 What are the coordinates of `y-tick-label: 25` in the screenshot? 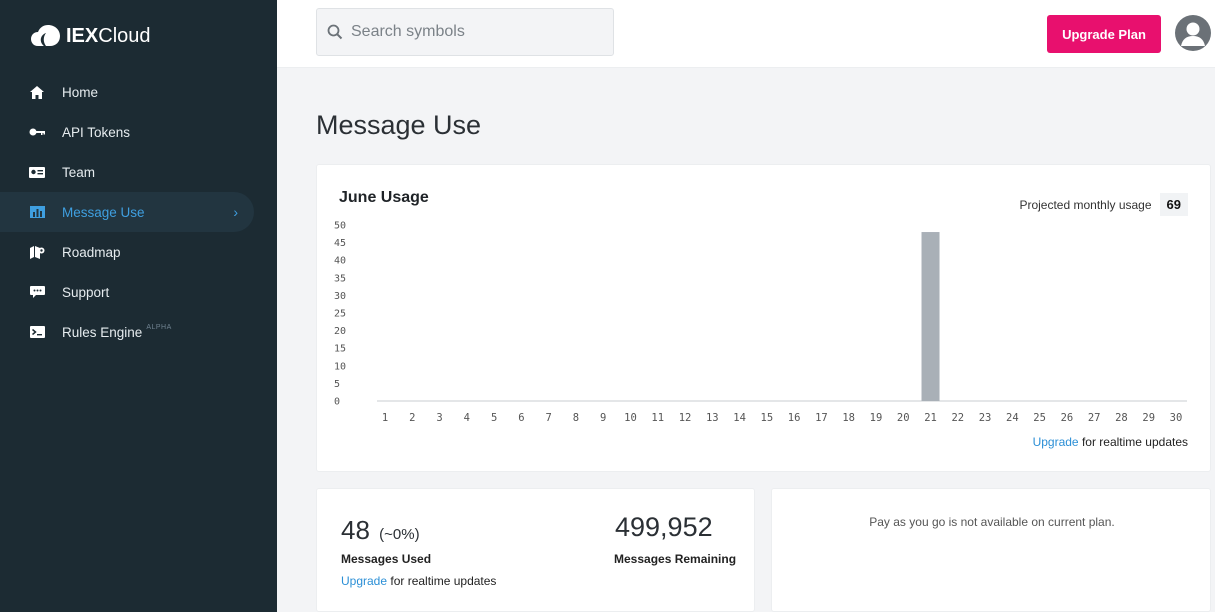 It's located at (340, 314).